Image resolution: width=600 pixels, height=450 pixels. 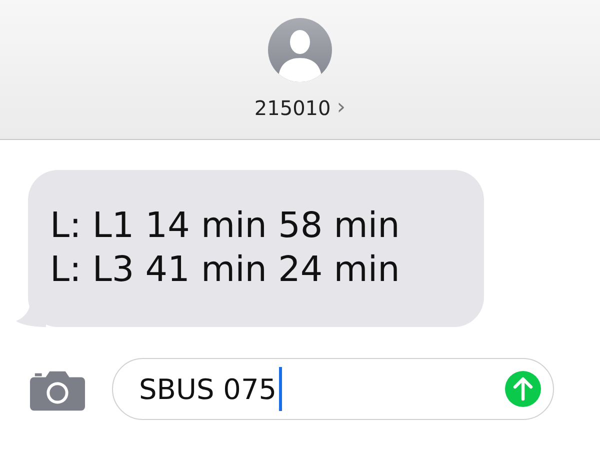 What do you see at coordinates (341, 108) in the screenshot?
I see `chevron-icon: ›` at bounding box center [341, 108].